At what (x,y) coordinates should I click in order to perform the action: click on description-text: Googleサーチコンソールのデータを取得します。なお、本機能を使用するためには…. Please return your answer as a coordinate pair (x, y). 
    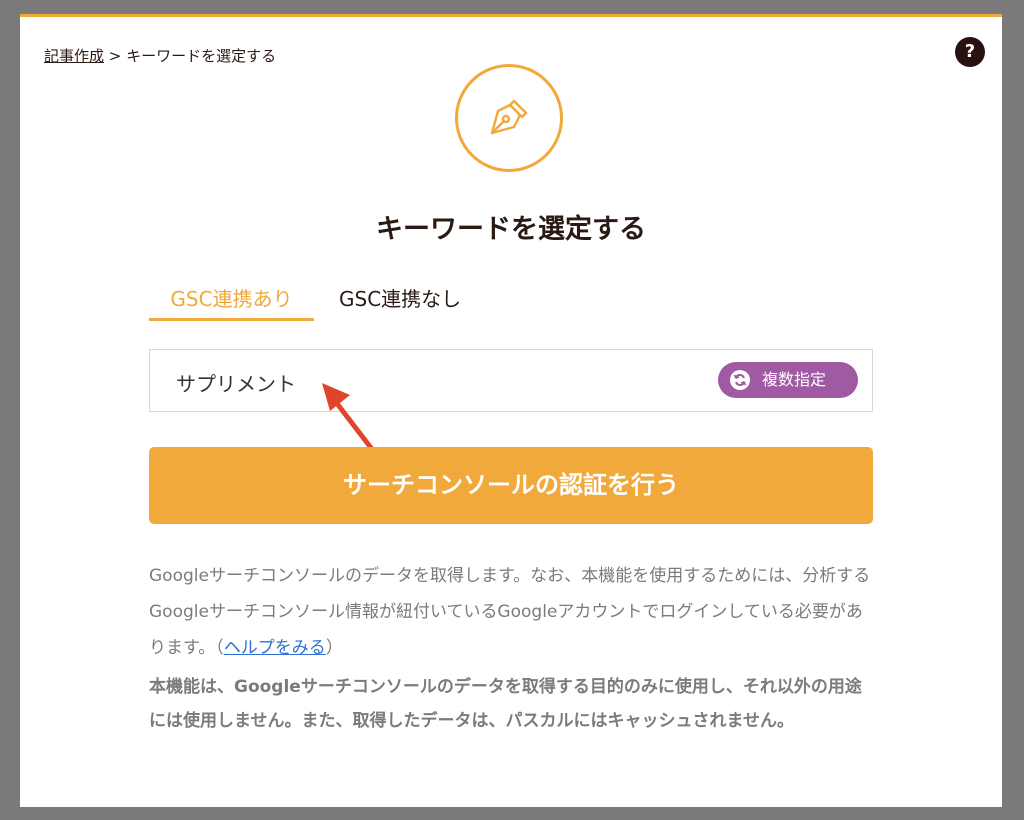
    Looking at the image, I should click on (511, 612).